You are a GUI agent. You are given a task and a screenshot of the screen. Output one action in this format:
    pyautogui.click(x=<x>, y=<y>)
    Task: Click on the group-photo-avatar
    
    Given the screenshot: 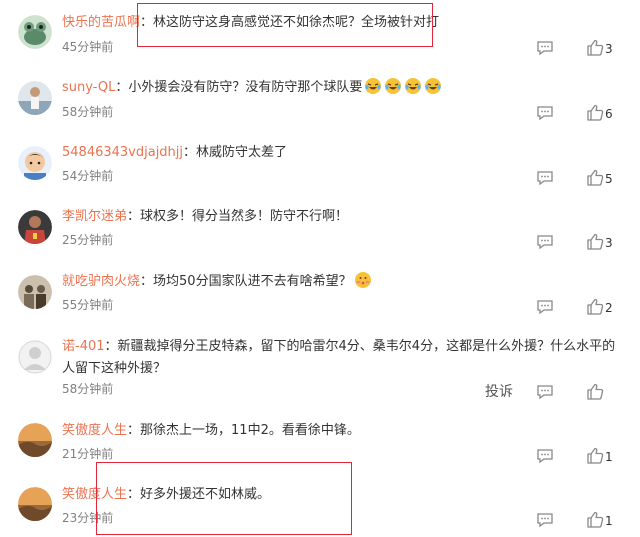 What is the action you would take?
    pyautogui.click(x=35, y=292)
    